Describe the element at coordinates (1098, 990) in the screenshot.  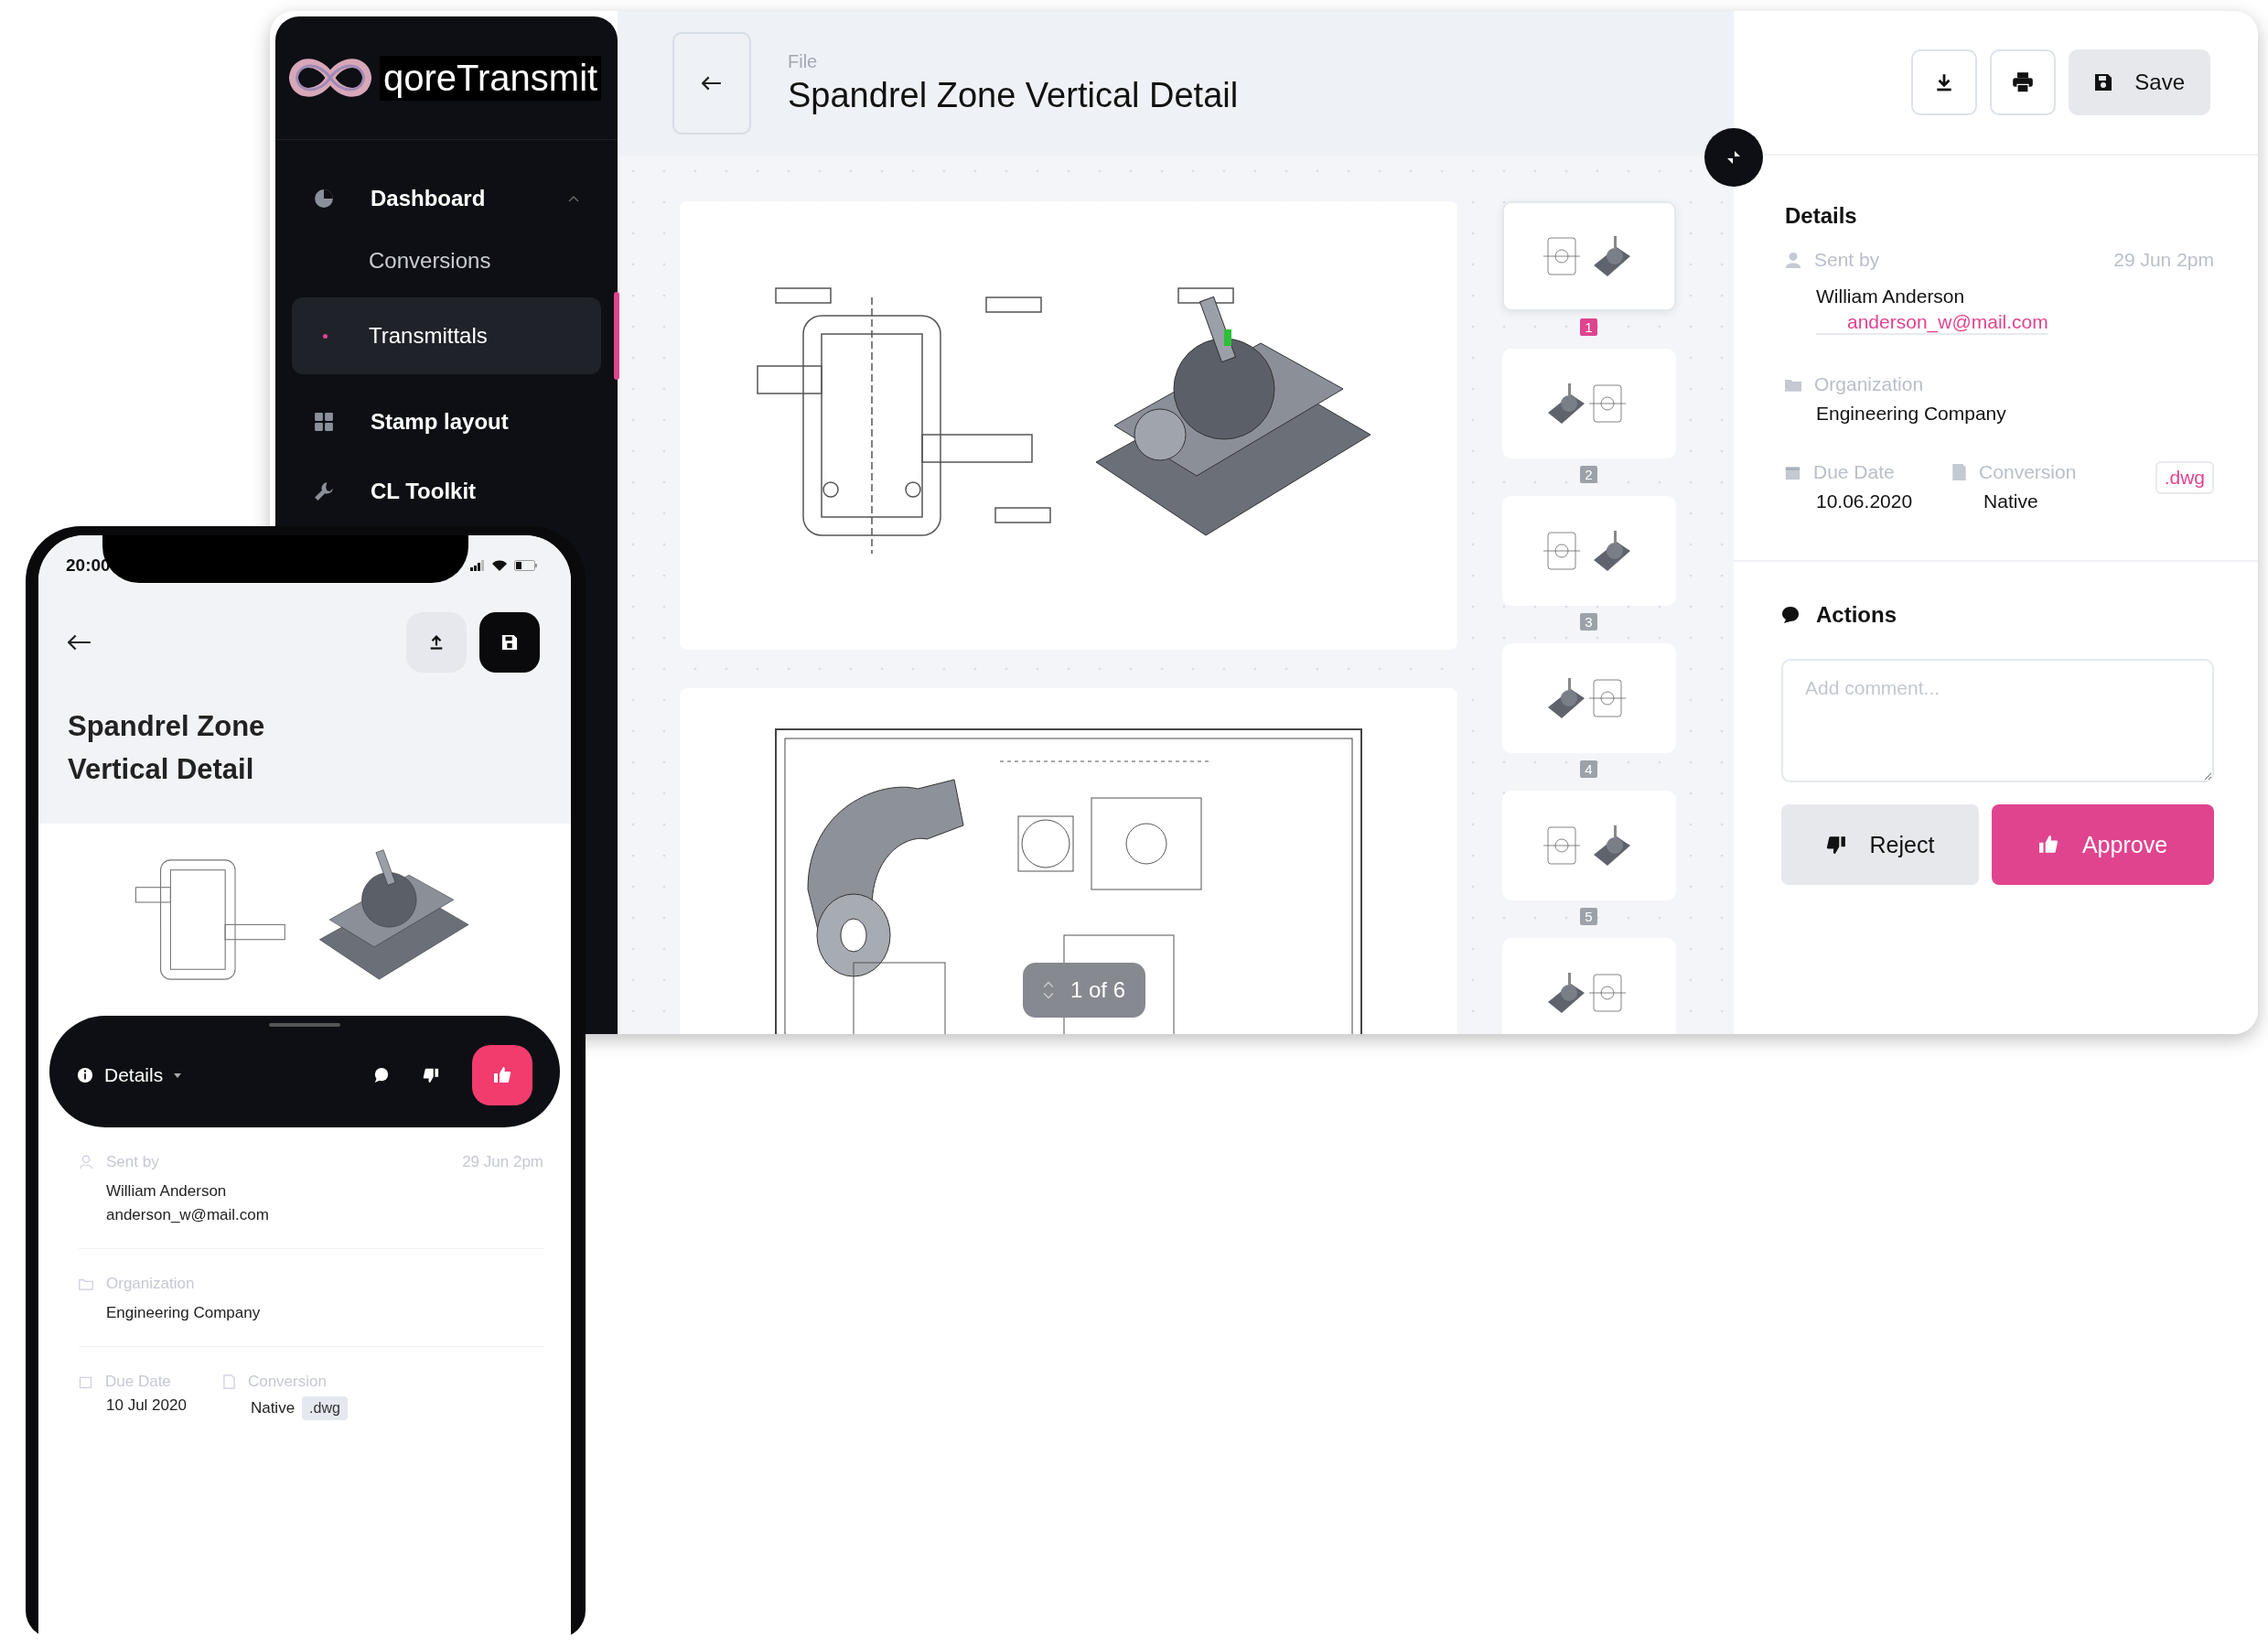
I see `page-count: 1 of 6` at that location.